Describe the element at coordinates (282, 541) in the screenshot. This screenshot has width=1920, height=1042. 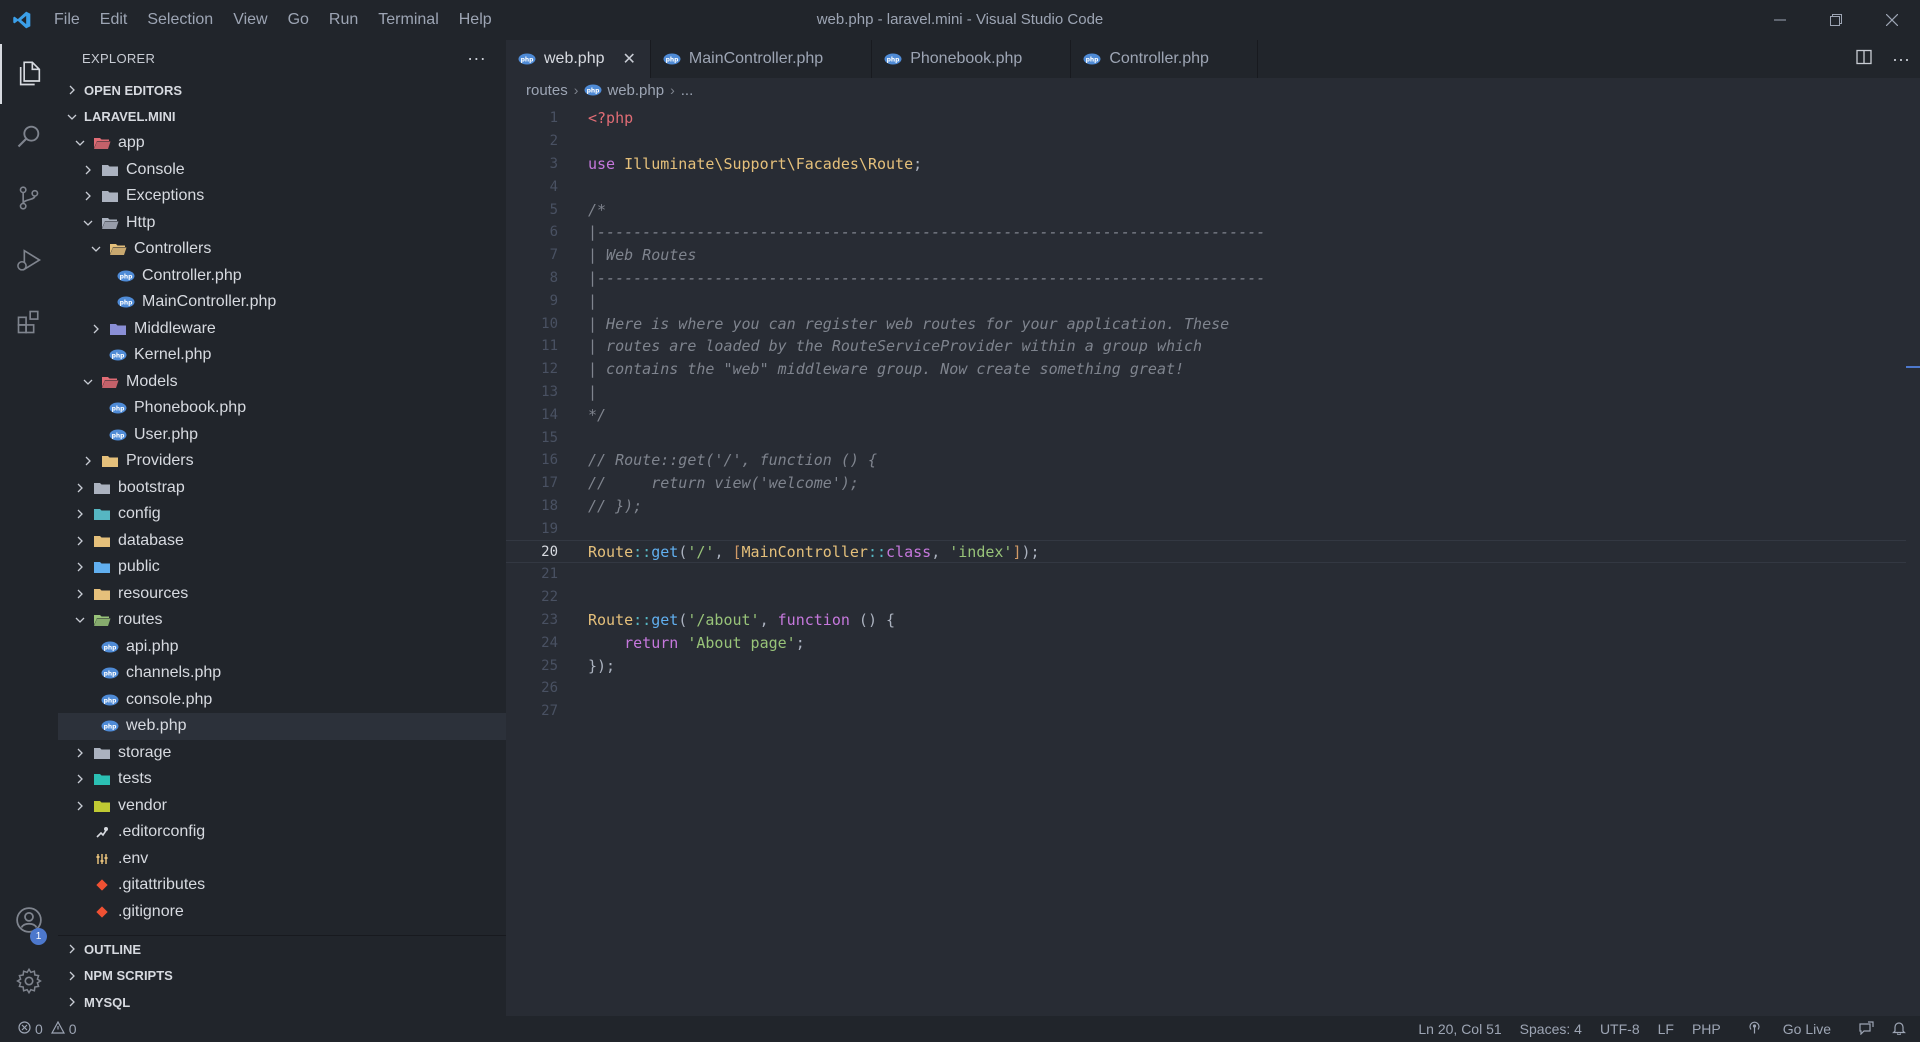
I see `tree-folder: database` at that location.